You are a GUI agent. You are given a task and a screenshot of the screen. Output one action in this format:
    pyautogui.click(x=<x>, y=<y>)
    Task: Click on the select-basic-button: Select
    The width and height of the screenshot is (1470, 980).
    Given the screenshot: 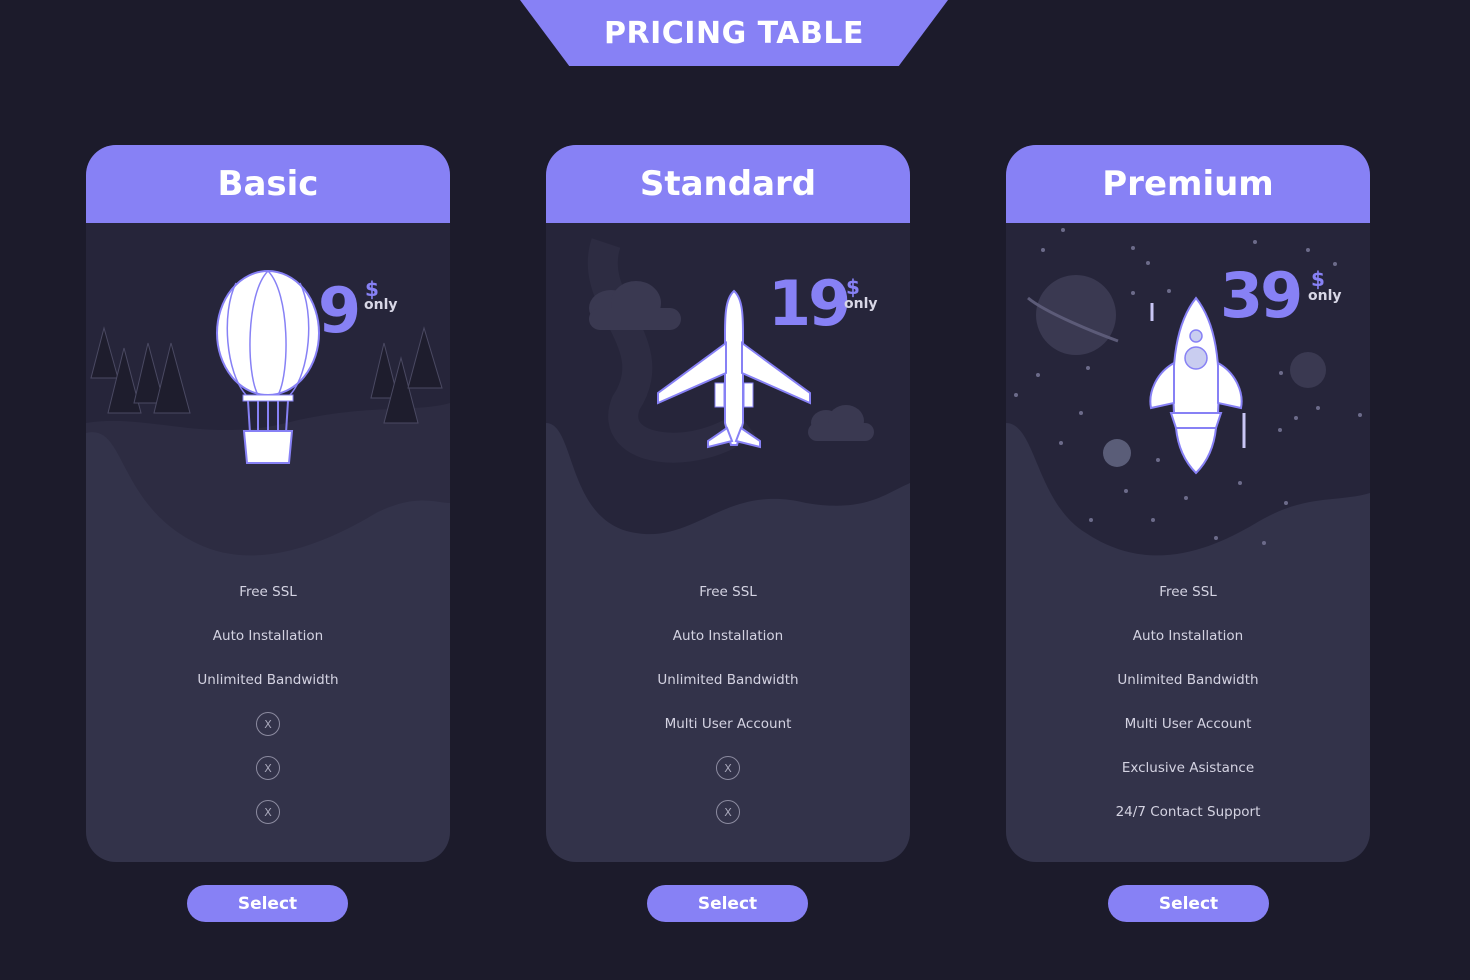 What is the action you would take?
    pyautogui.click(x=267, y=903)
    